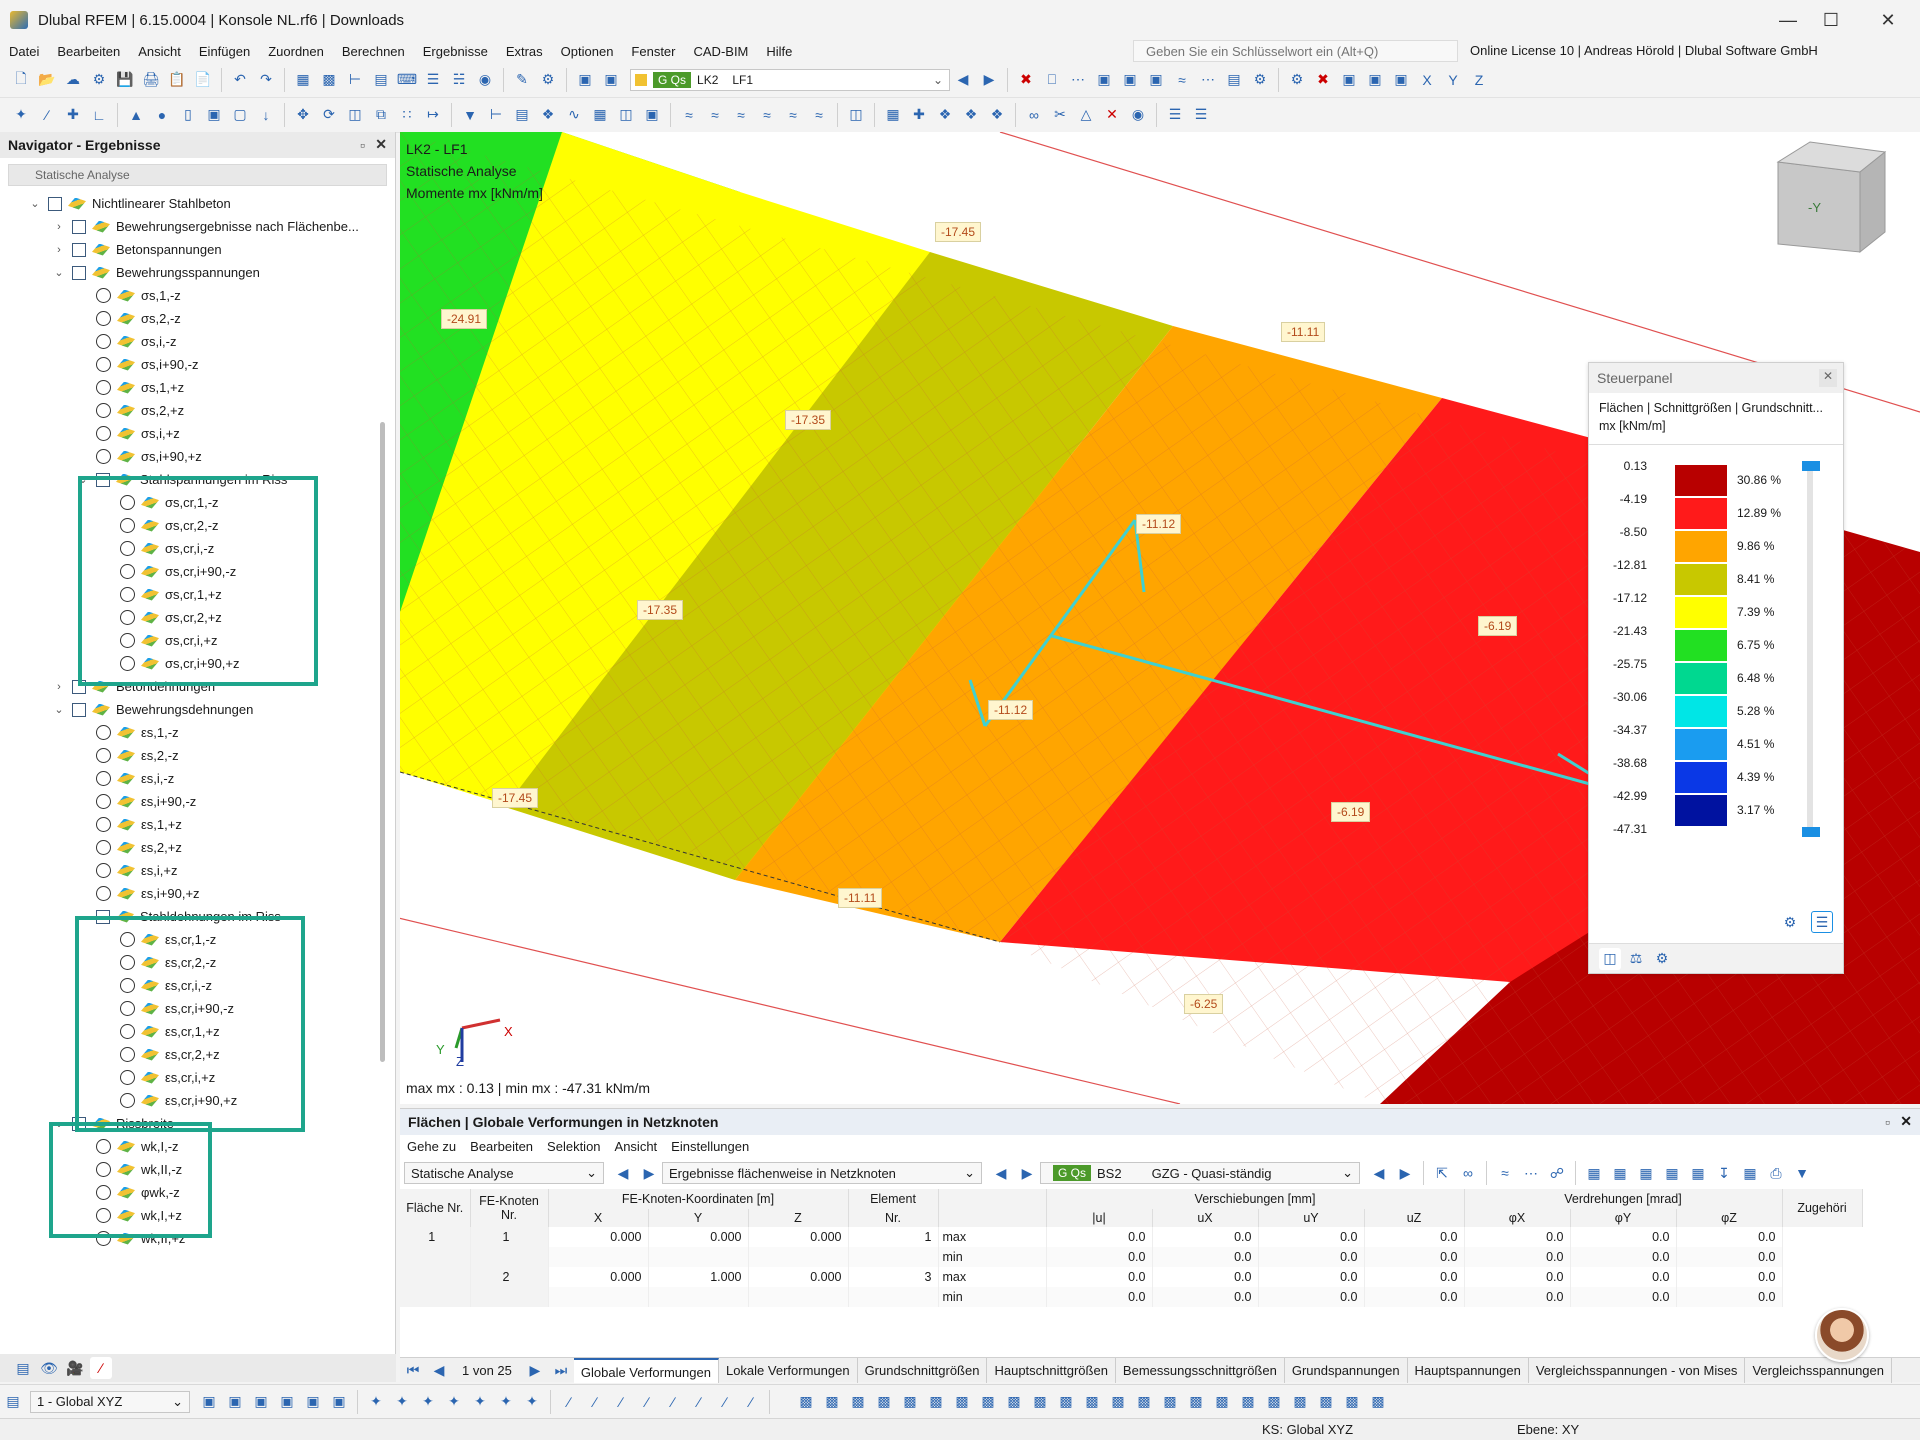 The width and height of the screenshot is (1920, 1440). Describe the element at coordinates (136, 249) in the screenshot. I see `tree-item: › Betonspannungen` at that location.